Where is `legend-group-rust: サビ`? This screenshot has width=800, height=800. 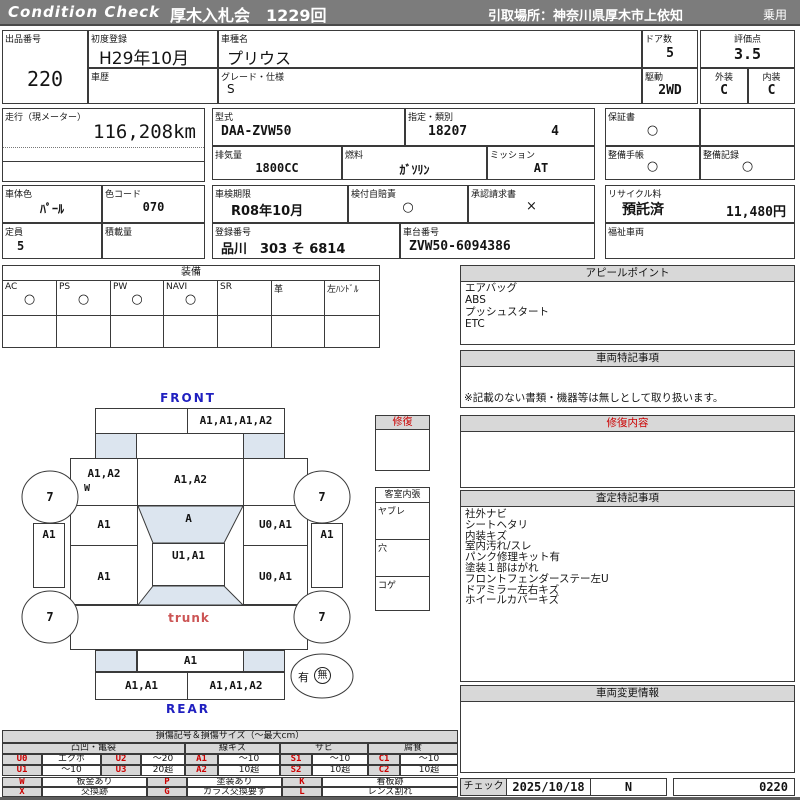
legend-group-rust: サビ is located at coordinates (324, 748).